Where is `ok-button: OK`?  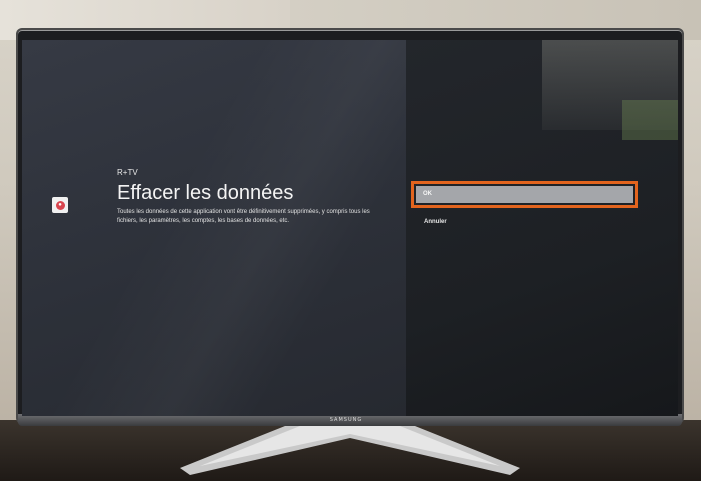
ok-button: OK is located at coordinates (524, 194).